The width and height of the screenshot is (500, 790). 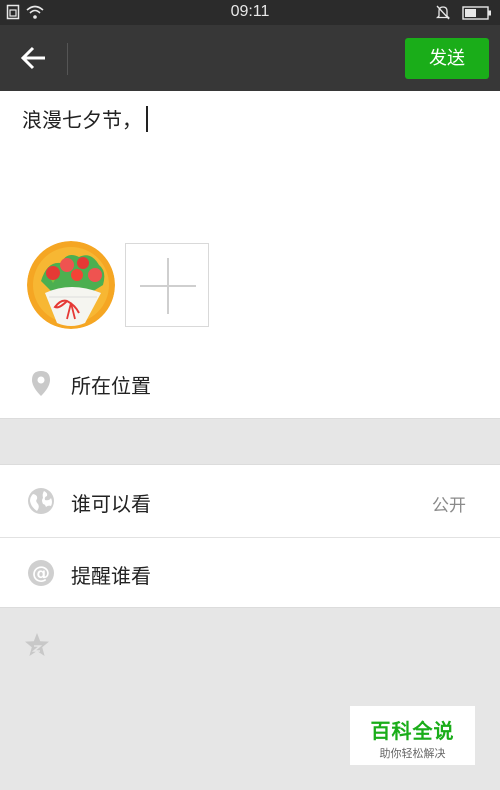 I want to click on watermark-logo: 百科全说 助你轻松解决, so click(x=412, y=735).